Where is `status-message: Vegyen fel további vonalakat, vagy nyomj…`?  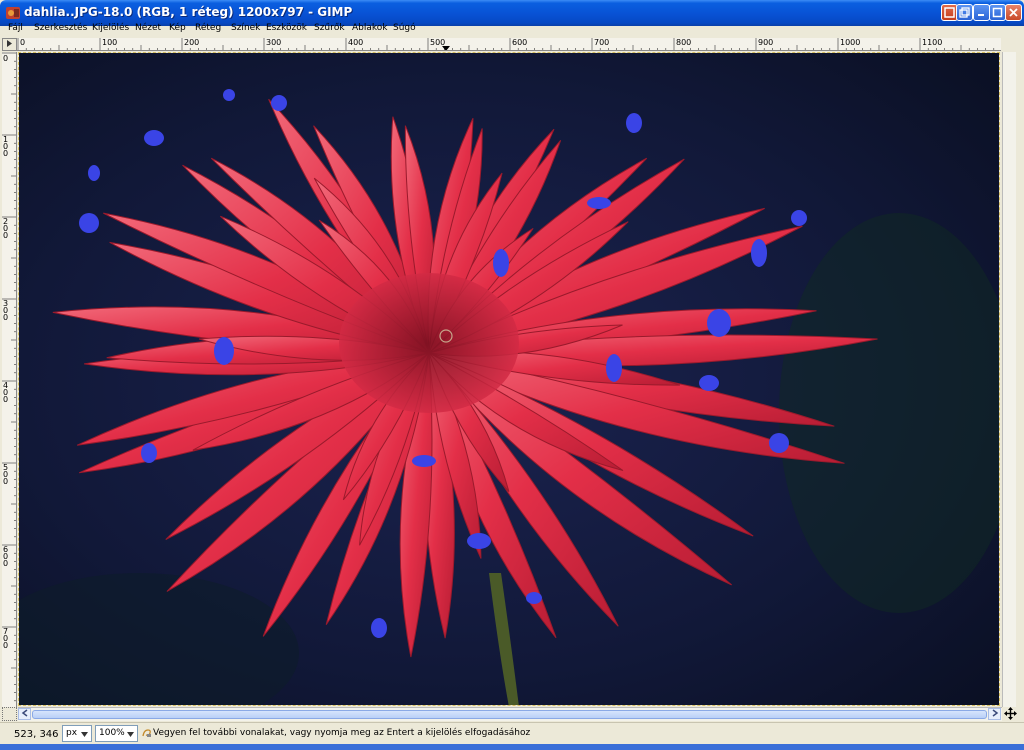 status-message: Vegyen fel további vonalakat, vagy nyomj… is located at coordinates (342, 733).